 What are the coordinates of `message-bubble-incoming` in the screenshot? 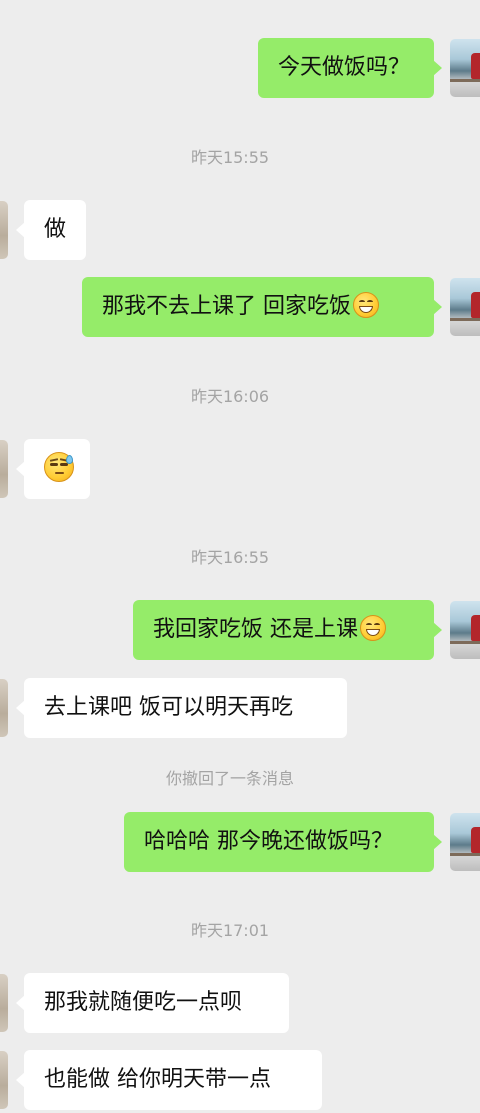 It's located at (53, 469).